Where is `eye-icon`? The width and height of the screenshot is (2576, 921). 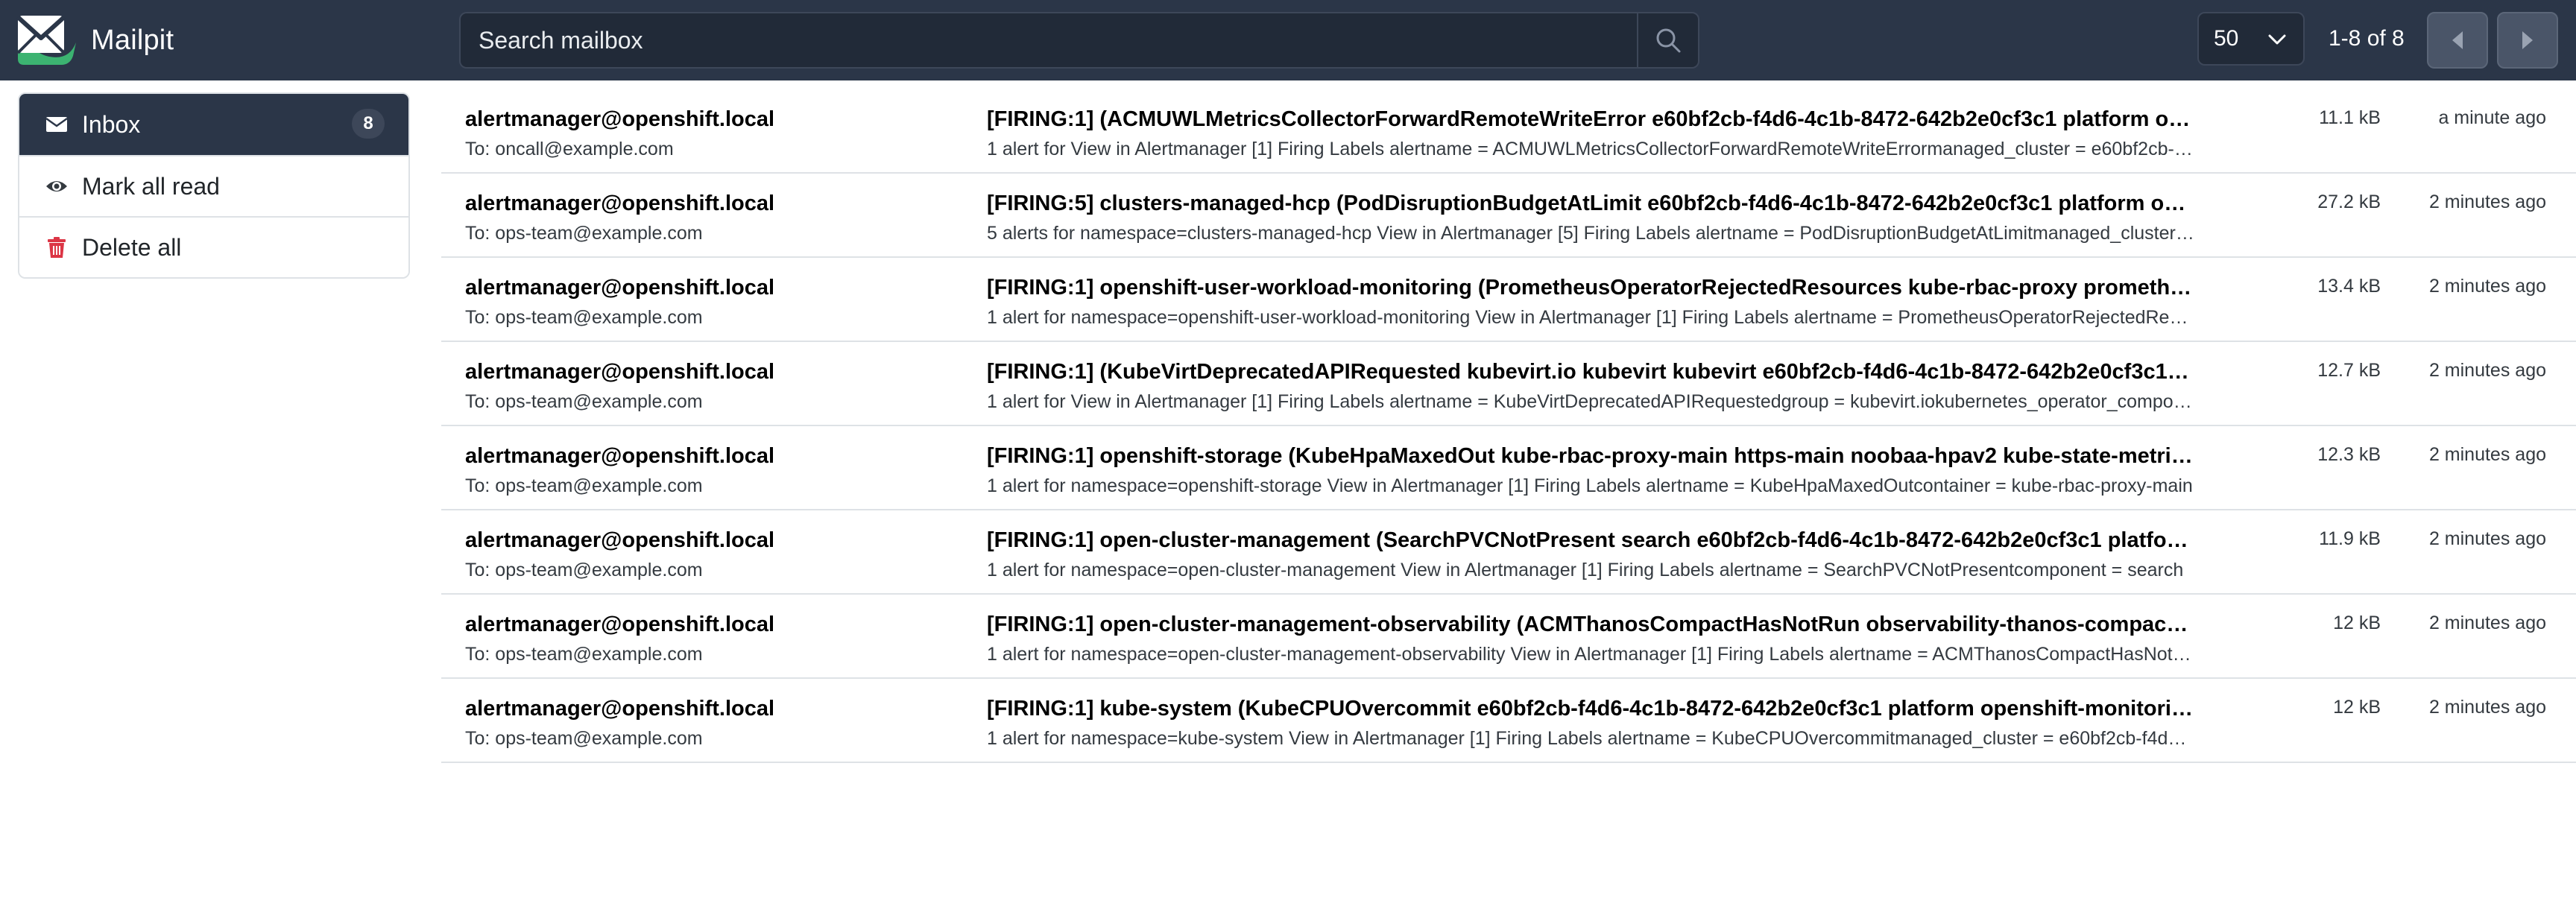
eye-icon is located at coordinates (57, 186).